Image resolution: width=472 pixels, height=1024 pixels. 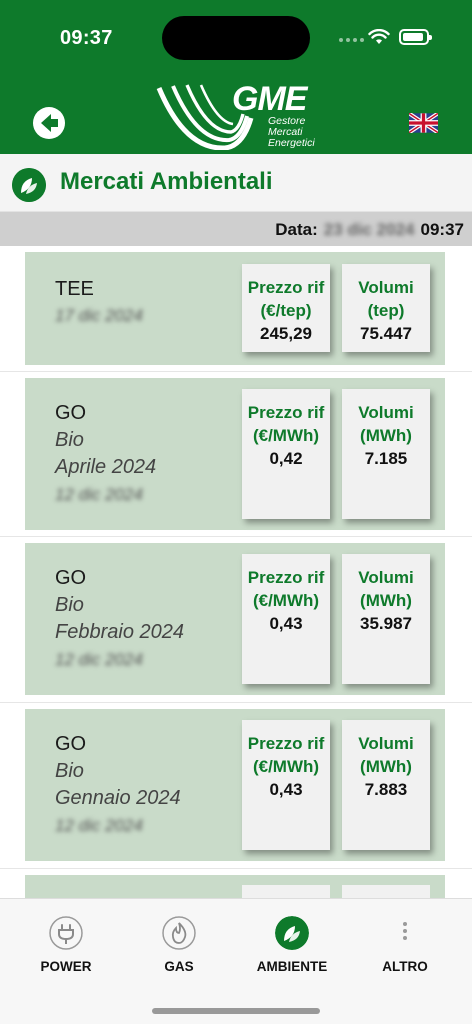 I want to click on date-time: 09:37, so click(x=442, y=229).